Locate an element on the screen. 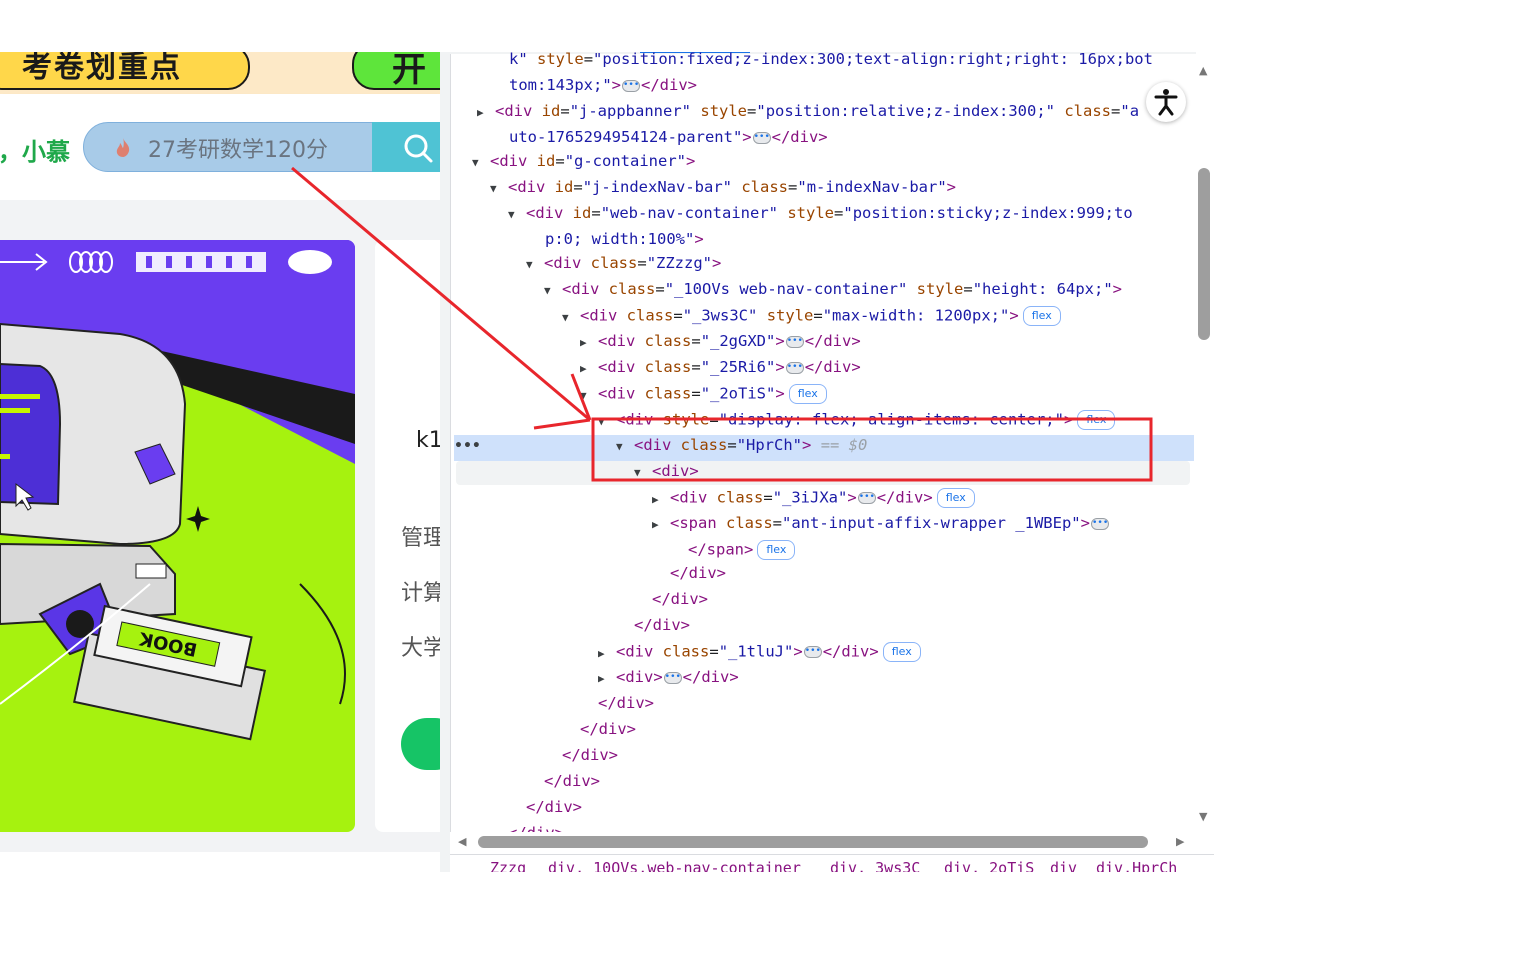 Image resolution: width=1536 pixels, height=960 pixels. breadcrumb-item: Zzzg is located at coordinates (508, 865).